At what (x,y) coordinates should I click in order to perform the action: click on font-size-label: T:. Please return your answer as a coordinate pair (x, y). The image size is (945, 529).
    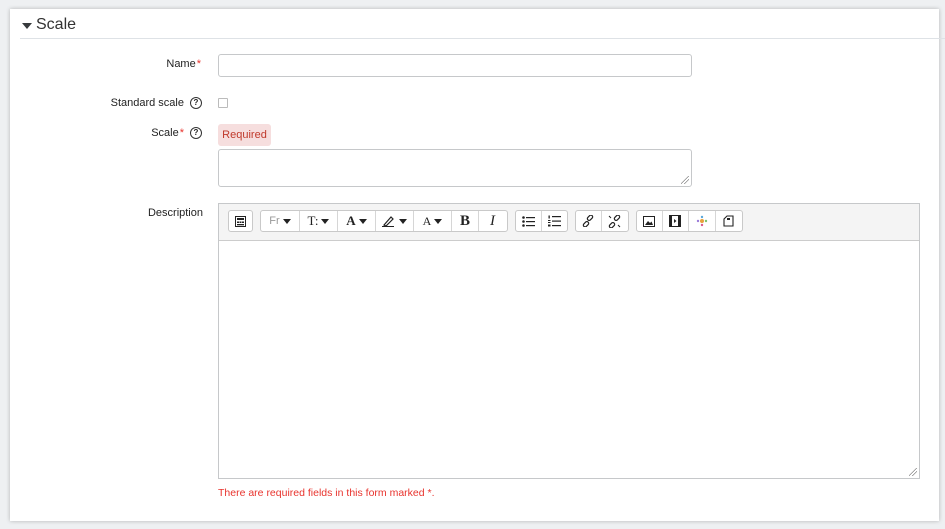
    Looking at the image, I should click on (313, 220).